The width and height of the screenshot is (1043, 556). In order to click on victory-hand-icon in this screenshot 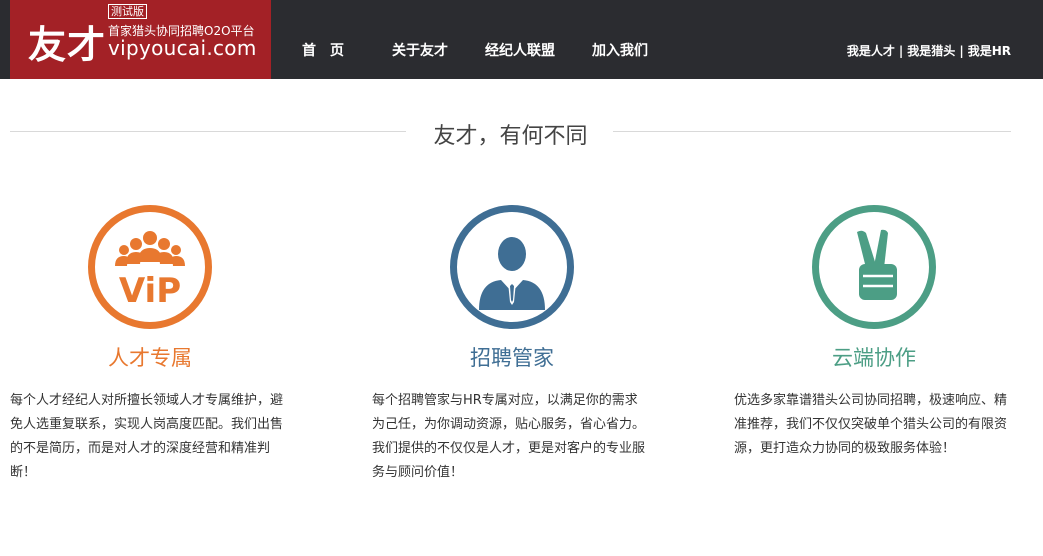, I will do `click(874, 267)`.